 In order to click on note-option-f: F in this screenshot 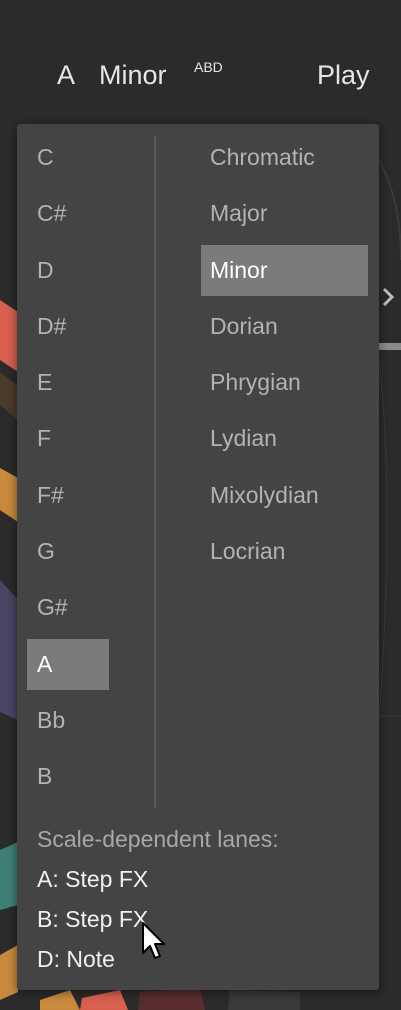, I will do `click(68, 438)`.